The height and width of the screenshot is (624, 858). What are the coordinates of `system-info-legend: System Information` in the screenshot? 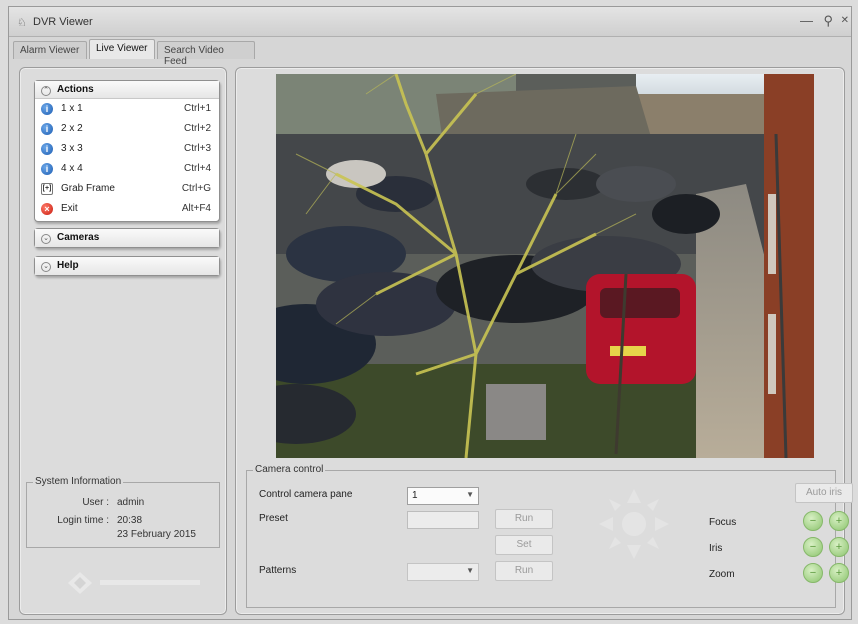 It's located at (78, 481).